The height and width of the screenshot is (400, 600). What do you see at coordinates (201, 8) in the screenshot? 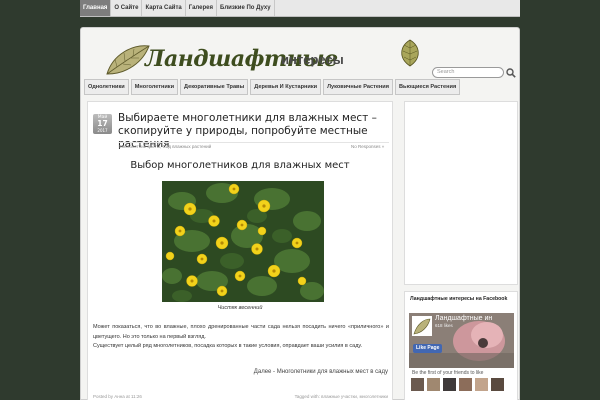
I see `top-nav-gallery: Галерея` at bounding box center [201, 8].